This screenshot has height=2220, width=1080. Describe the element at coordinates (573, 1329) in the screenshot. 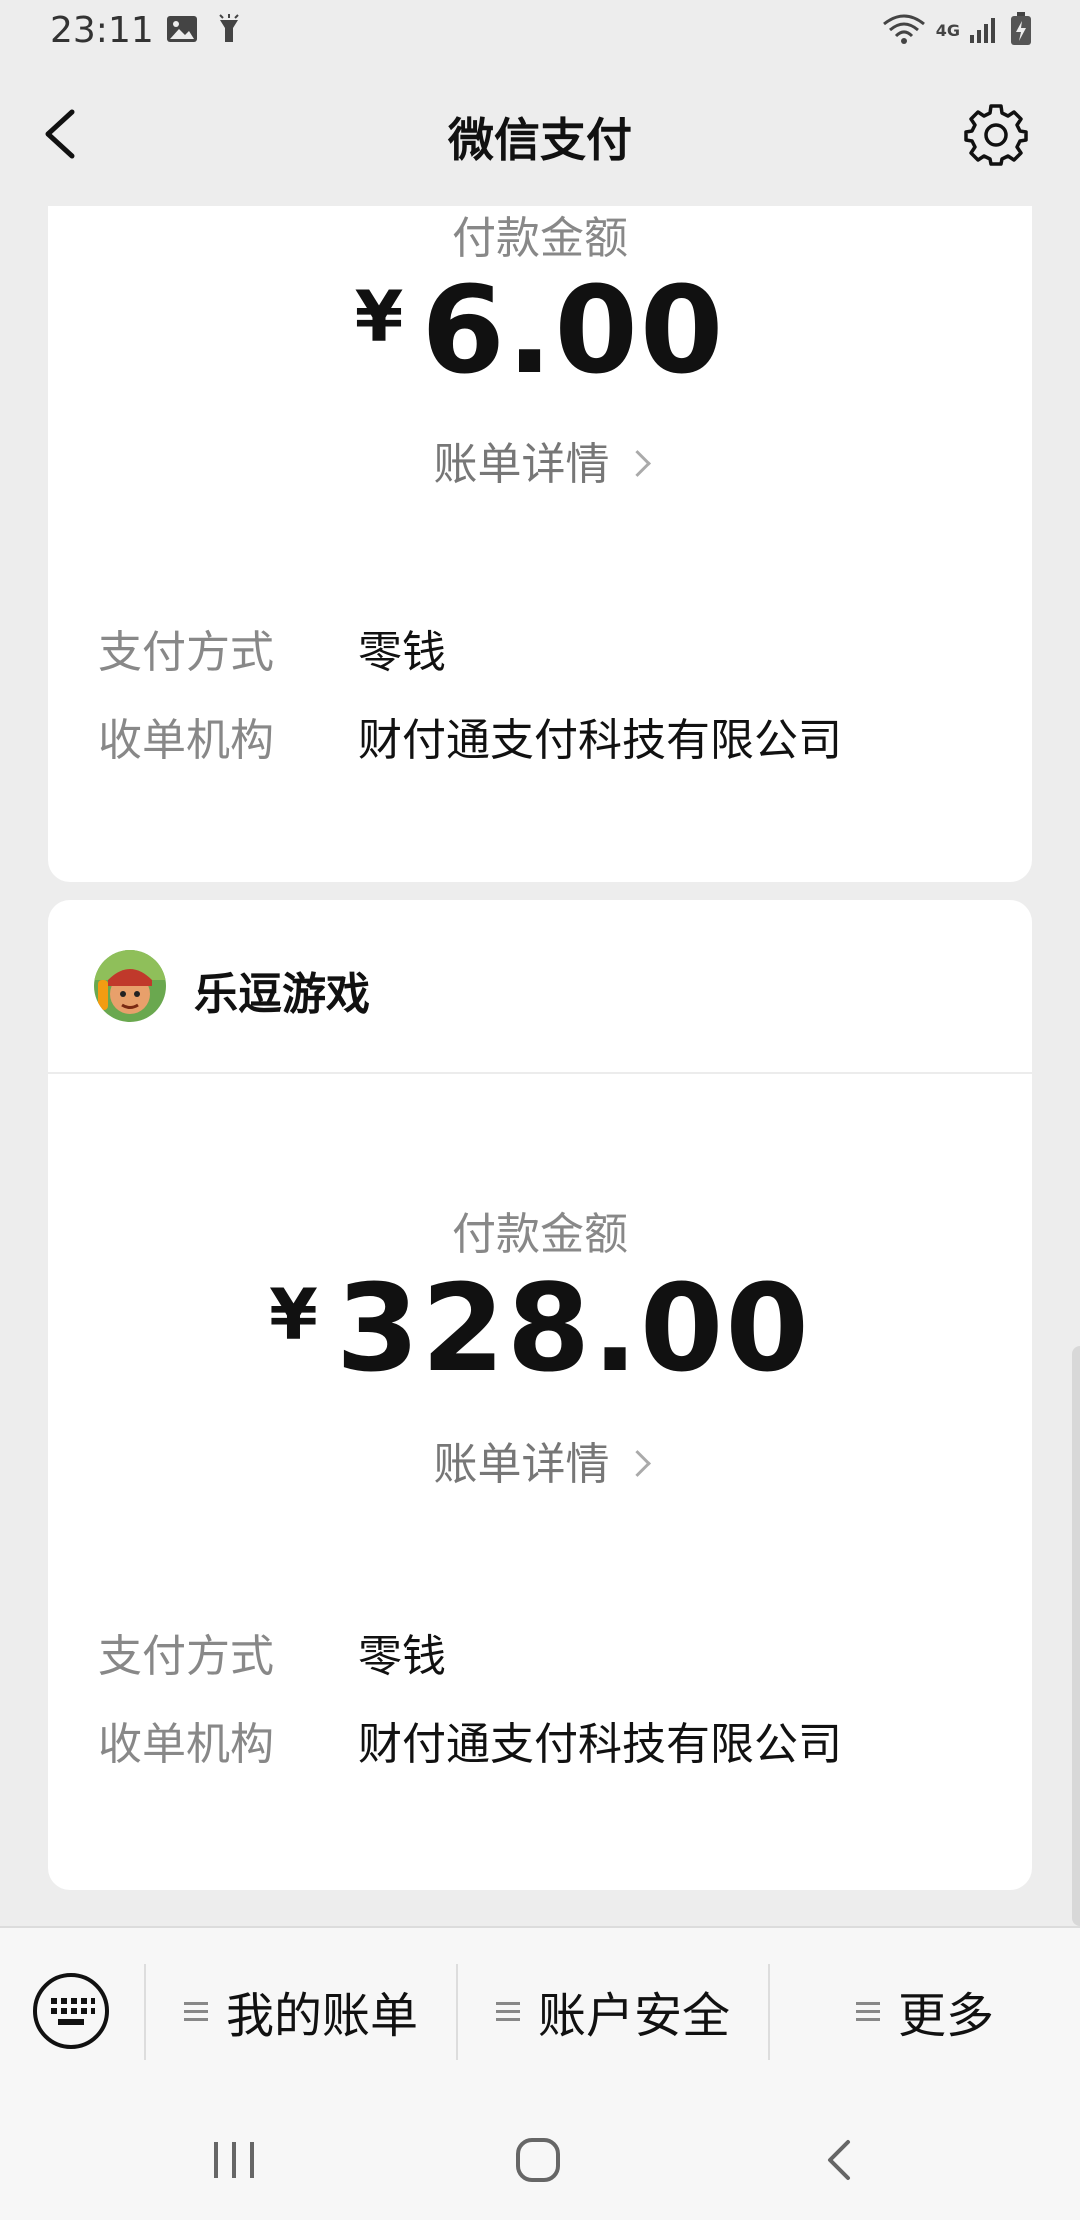

I see `amount-value: 328.00` at that location.